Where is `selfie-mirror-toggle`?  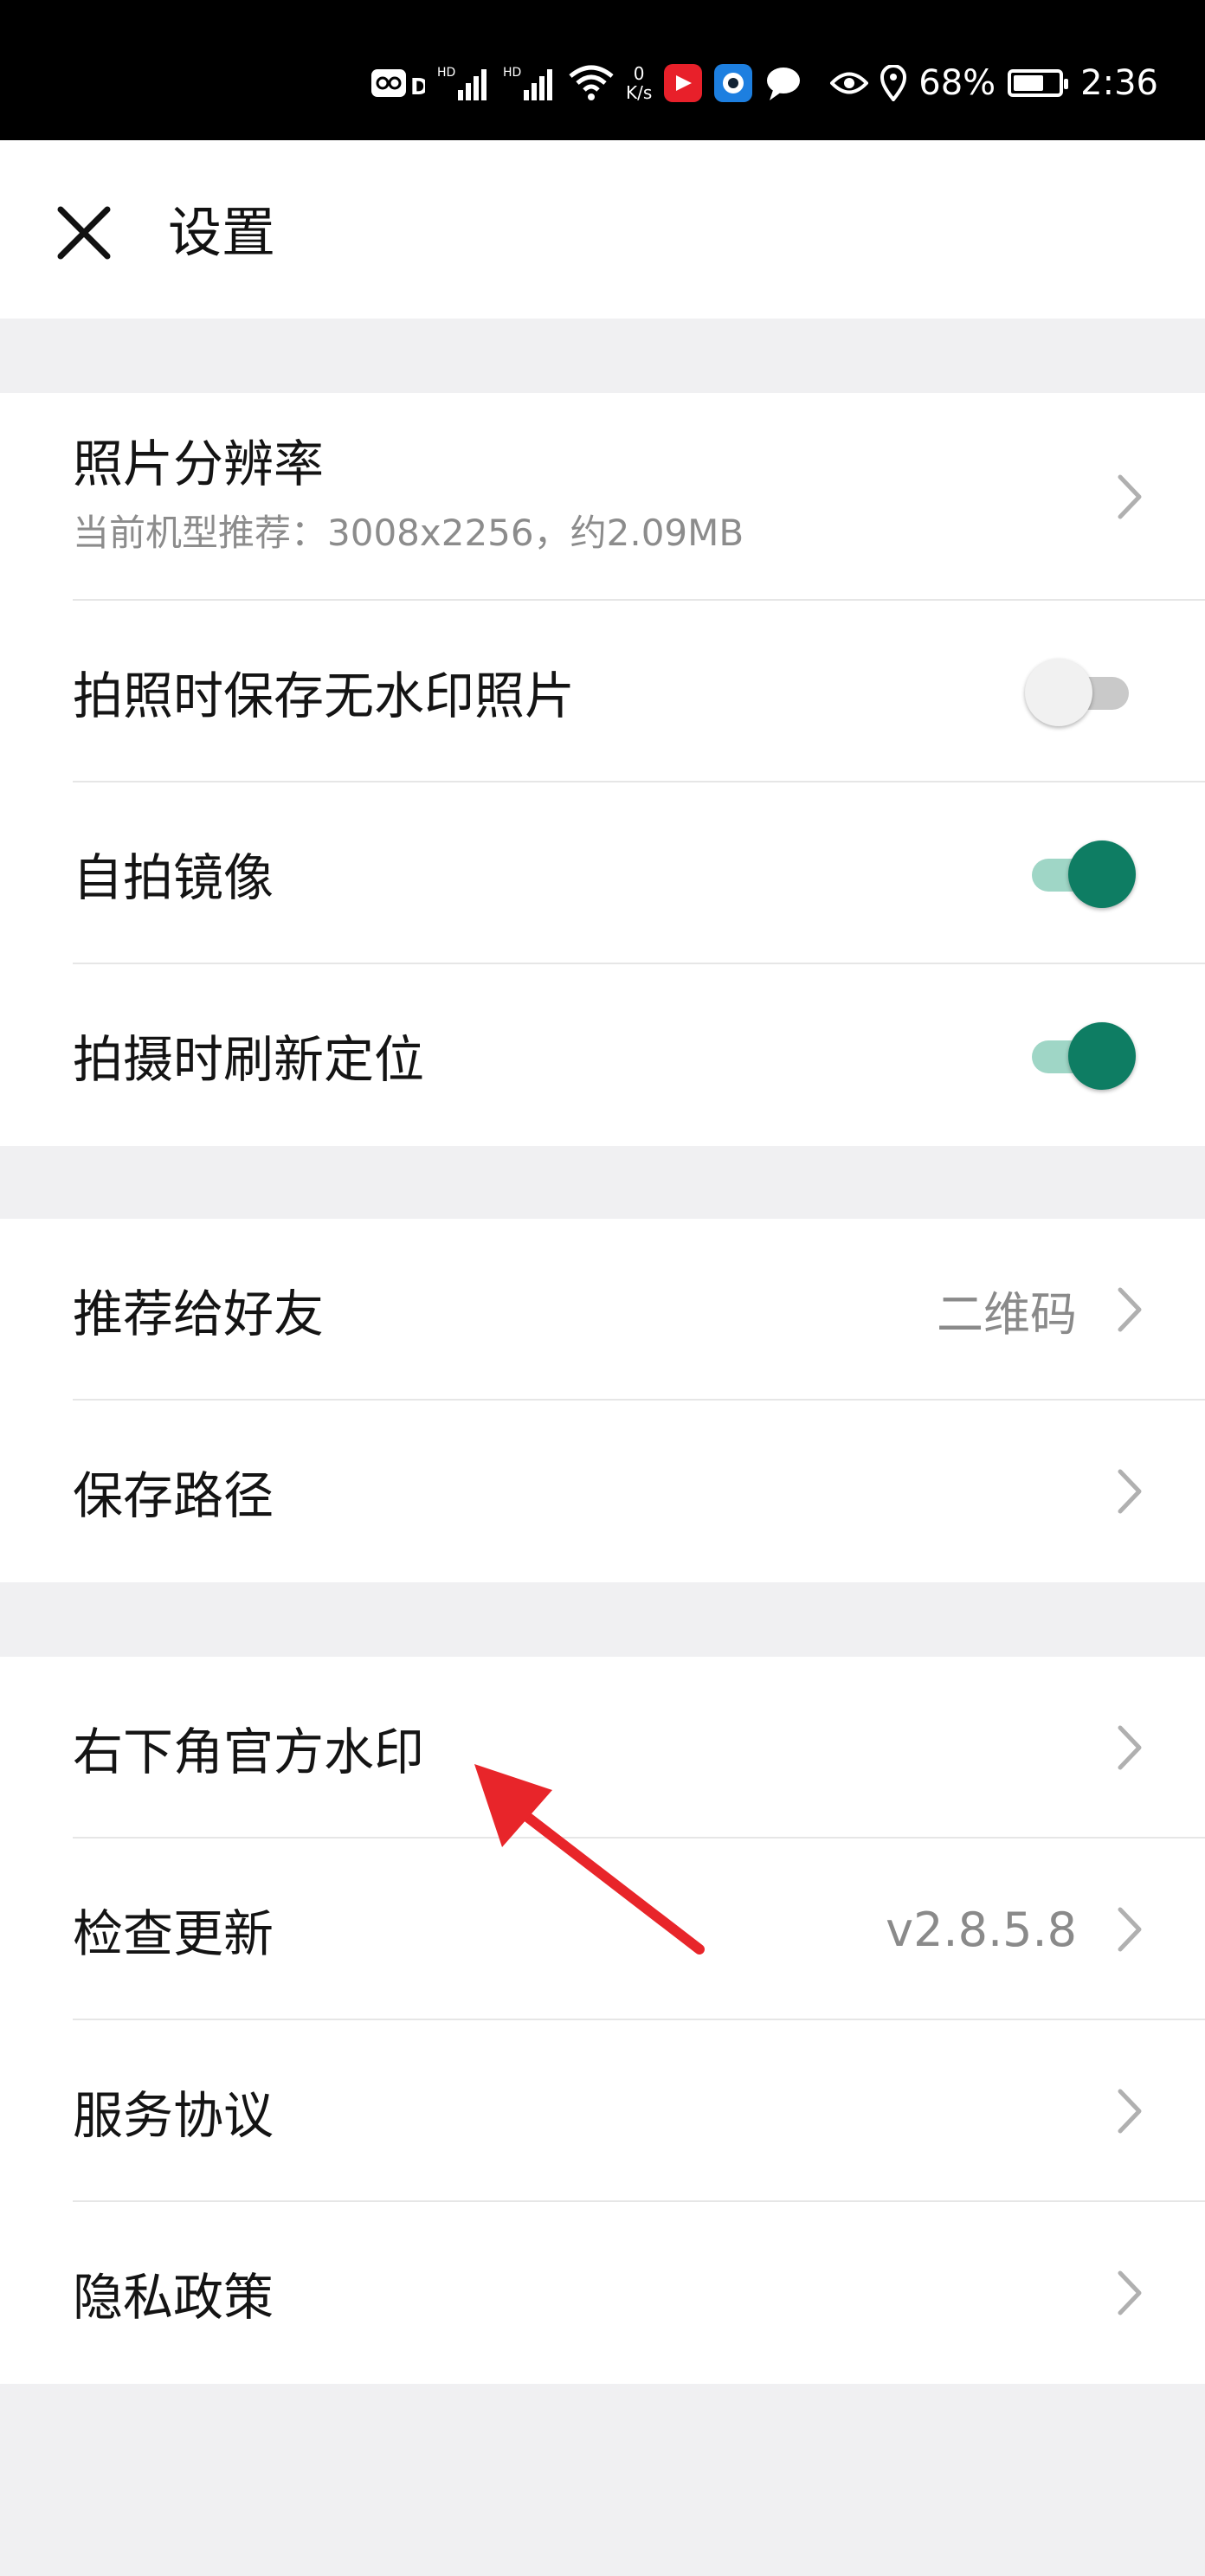 selfie-mirror-toggle is located at coordinates (1080, 873).